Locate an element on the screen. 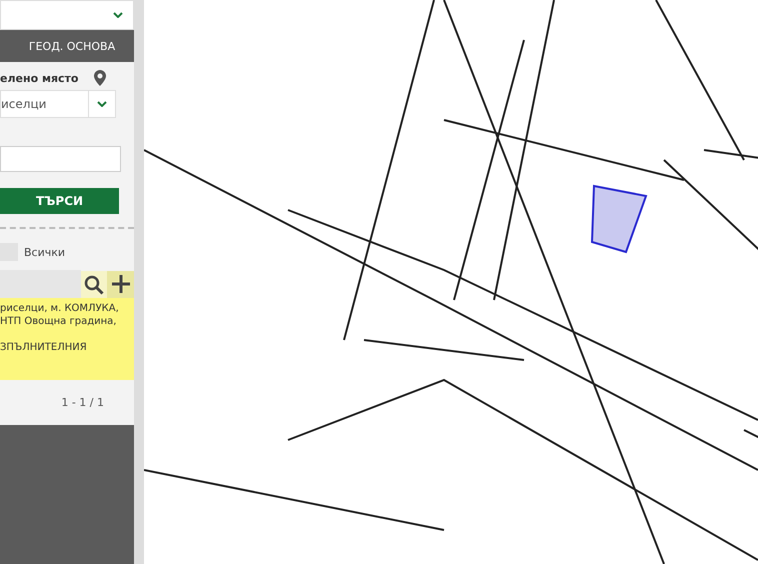 The width and height of the screenshot is (758, 564). checkbox-label: Всички is located at coordinates (45, 252).